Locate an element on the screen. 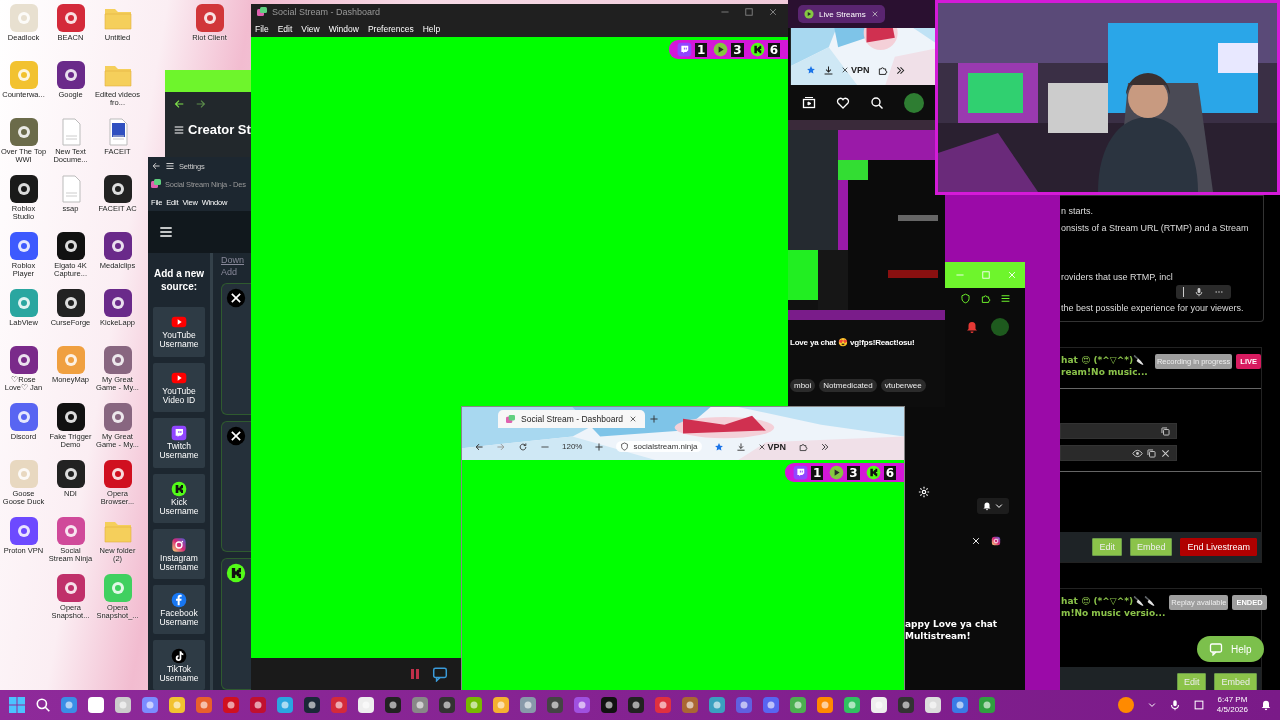 Image resolution: width=1280 pixels, height=720 pixels. reload-button is located at coordinates (523, 446).